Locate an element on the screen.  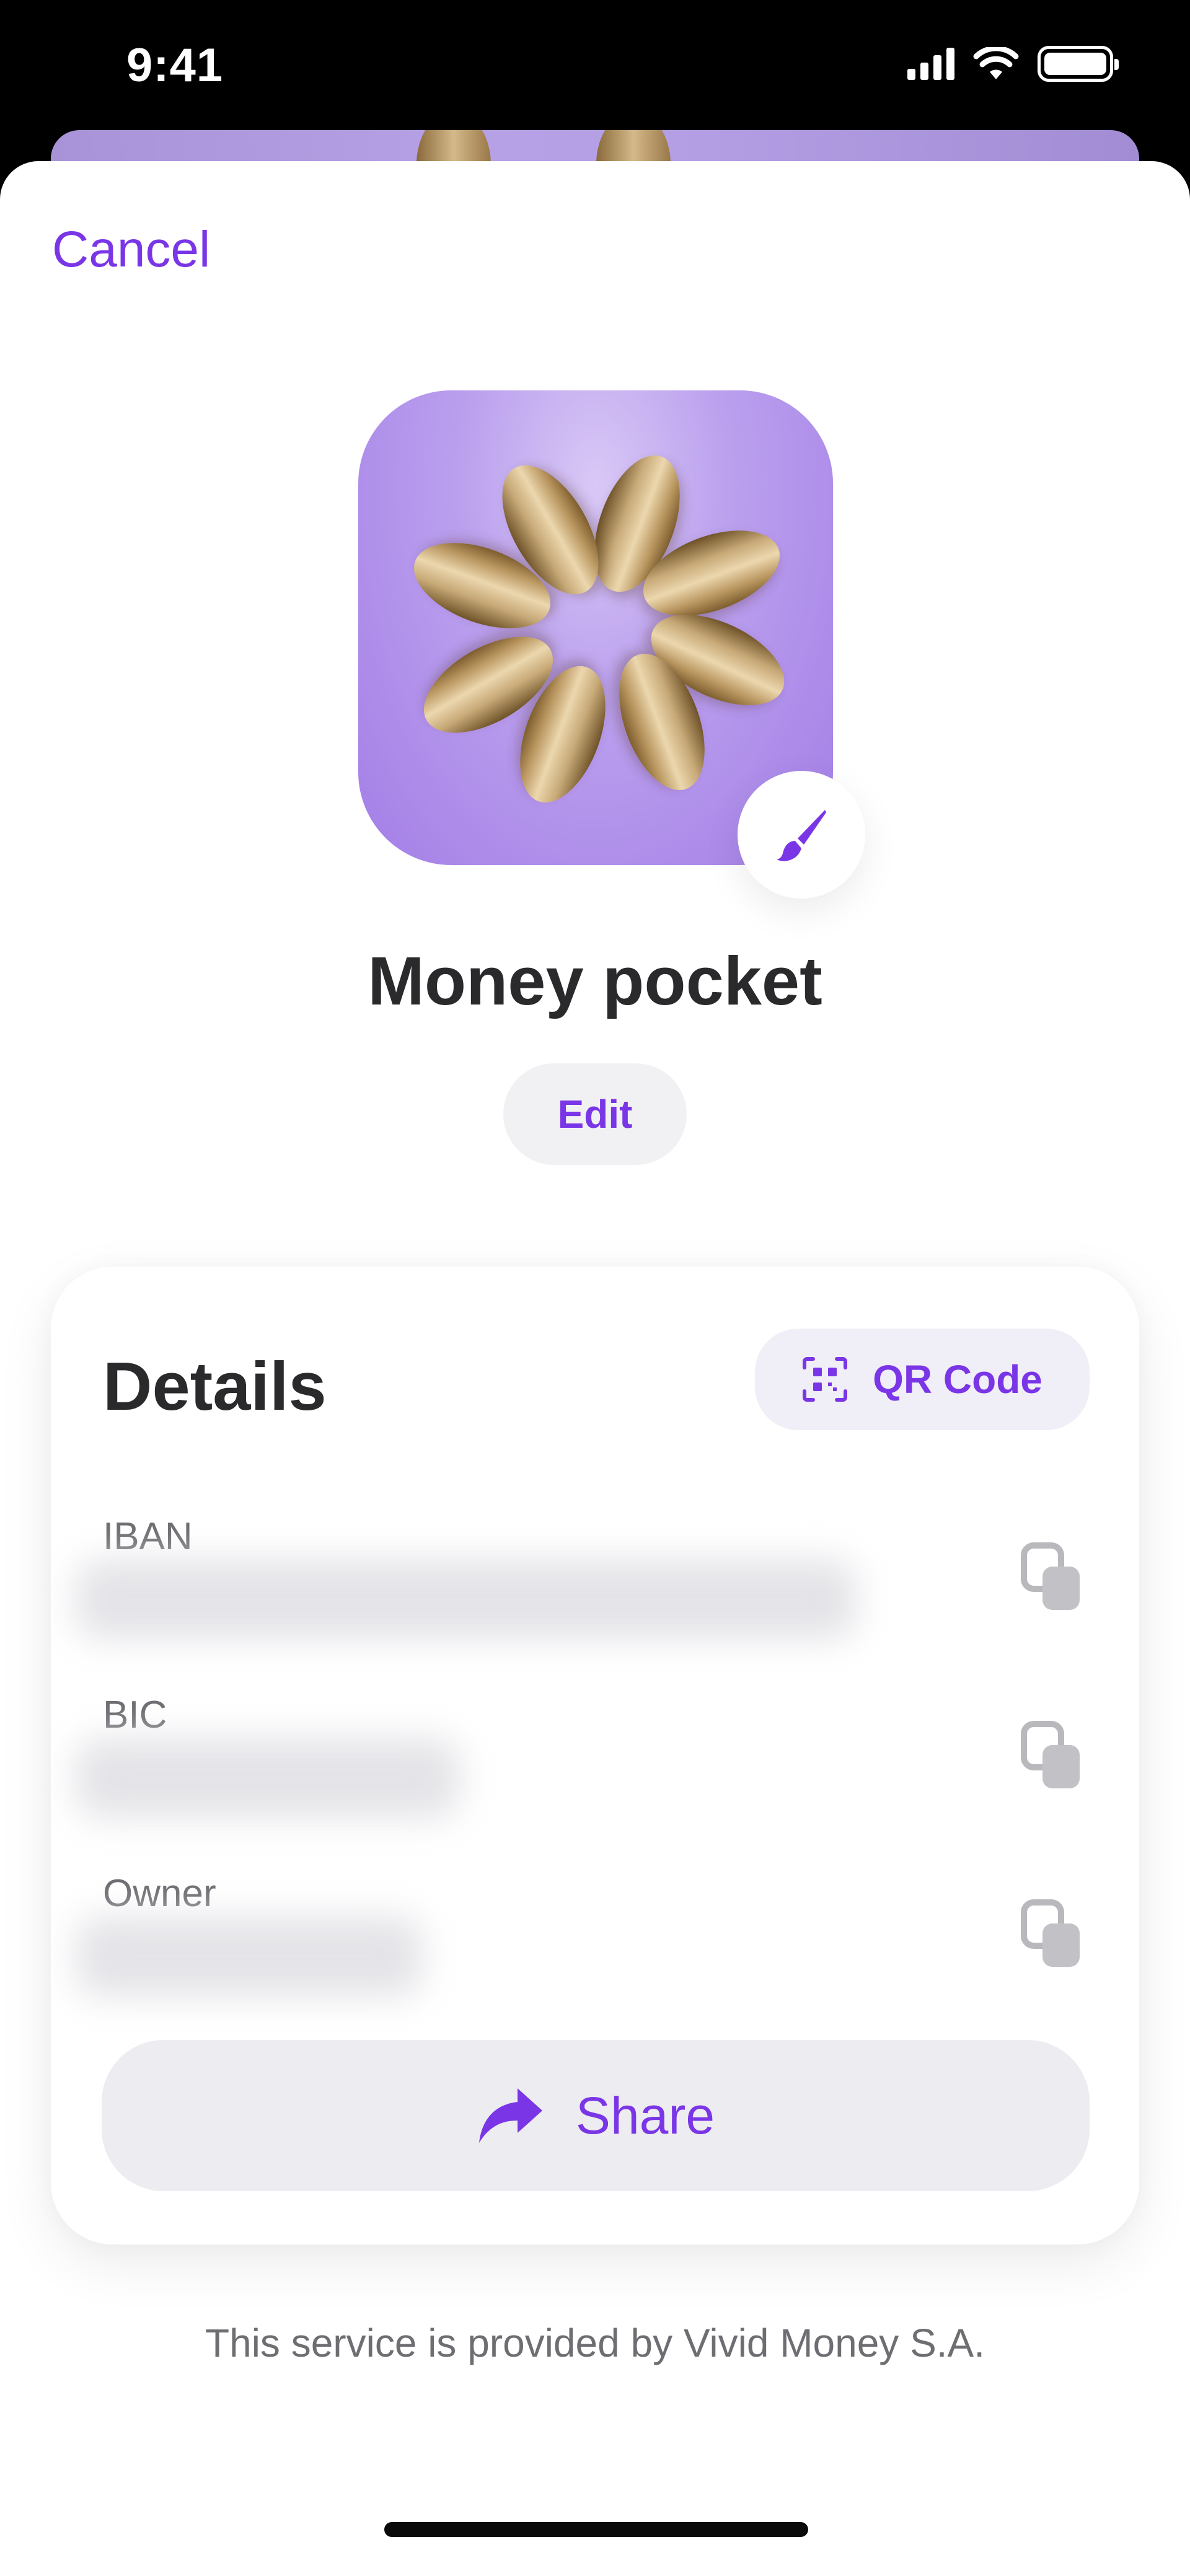
copy-iban-button is located at coordinates (1052, 1577).